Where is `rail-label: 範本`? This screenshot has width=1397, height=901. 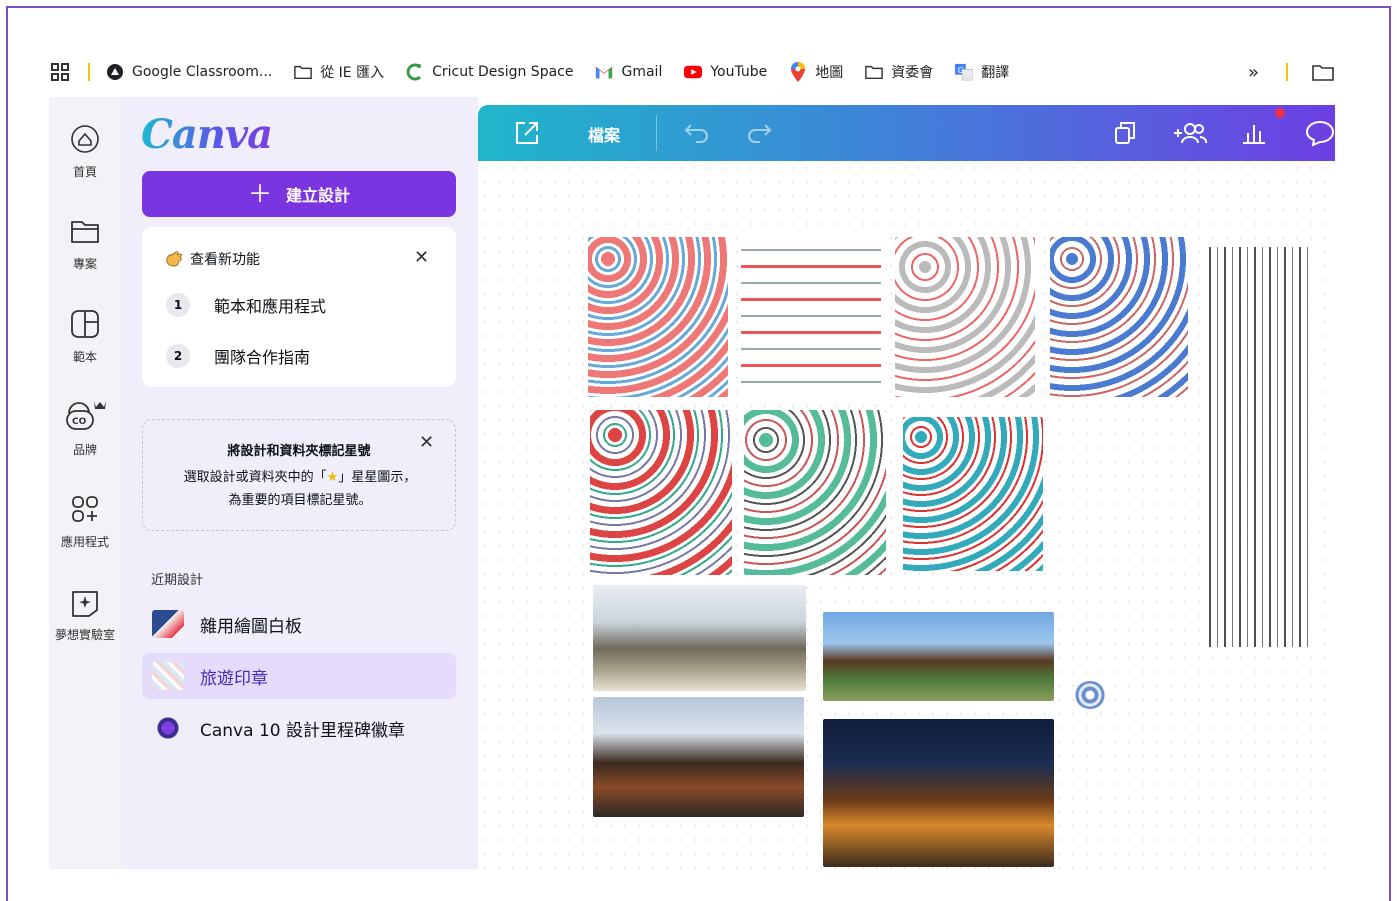 rail-label: 範本 is located at coordinates (84, 357).